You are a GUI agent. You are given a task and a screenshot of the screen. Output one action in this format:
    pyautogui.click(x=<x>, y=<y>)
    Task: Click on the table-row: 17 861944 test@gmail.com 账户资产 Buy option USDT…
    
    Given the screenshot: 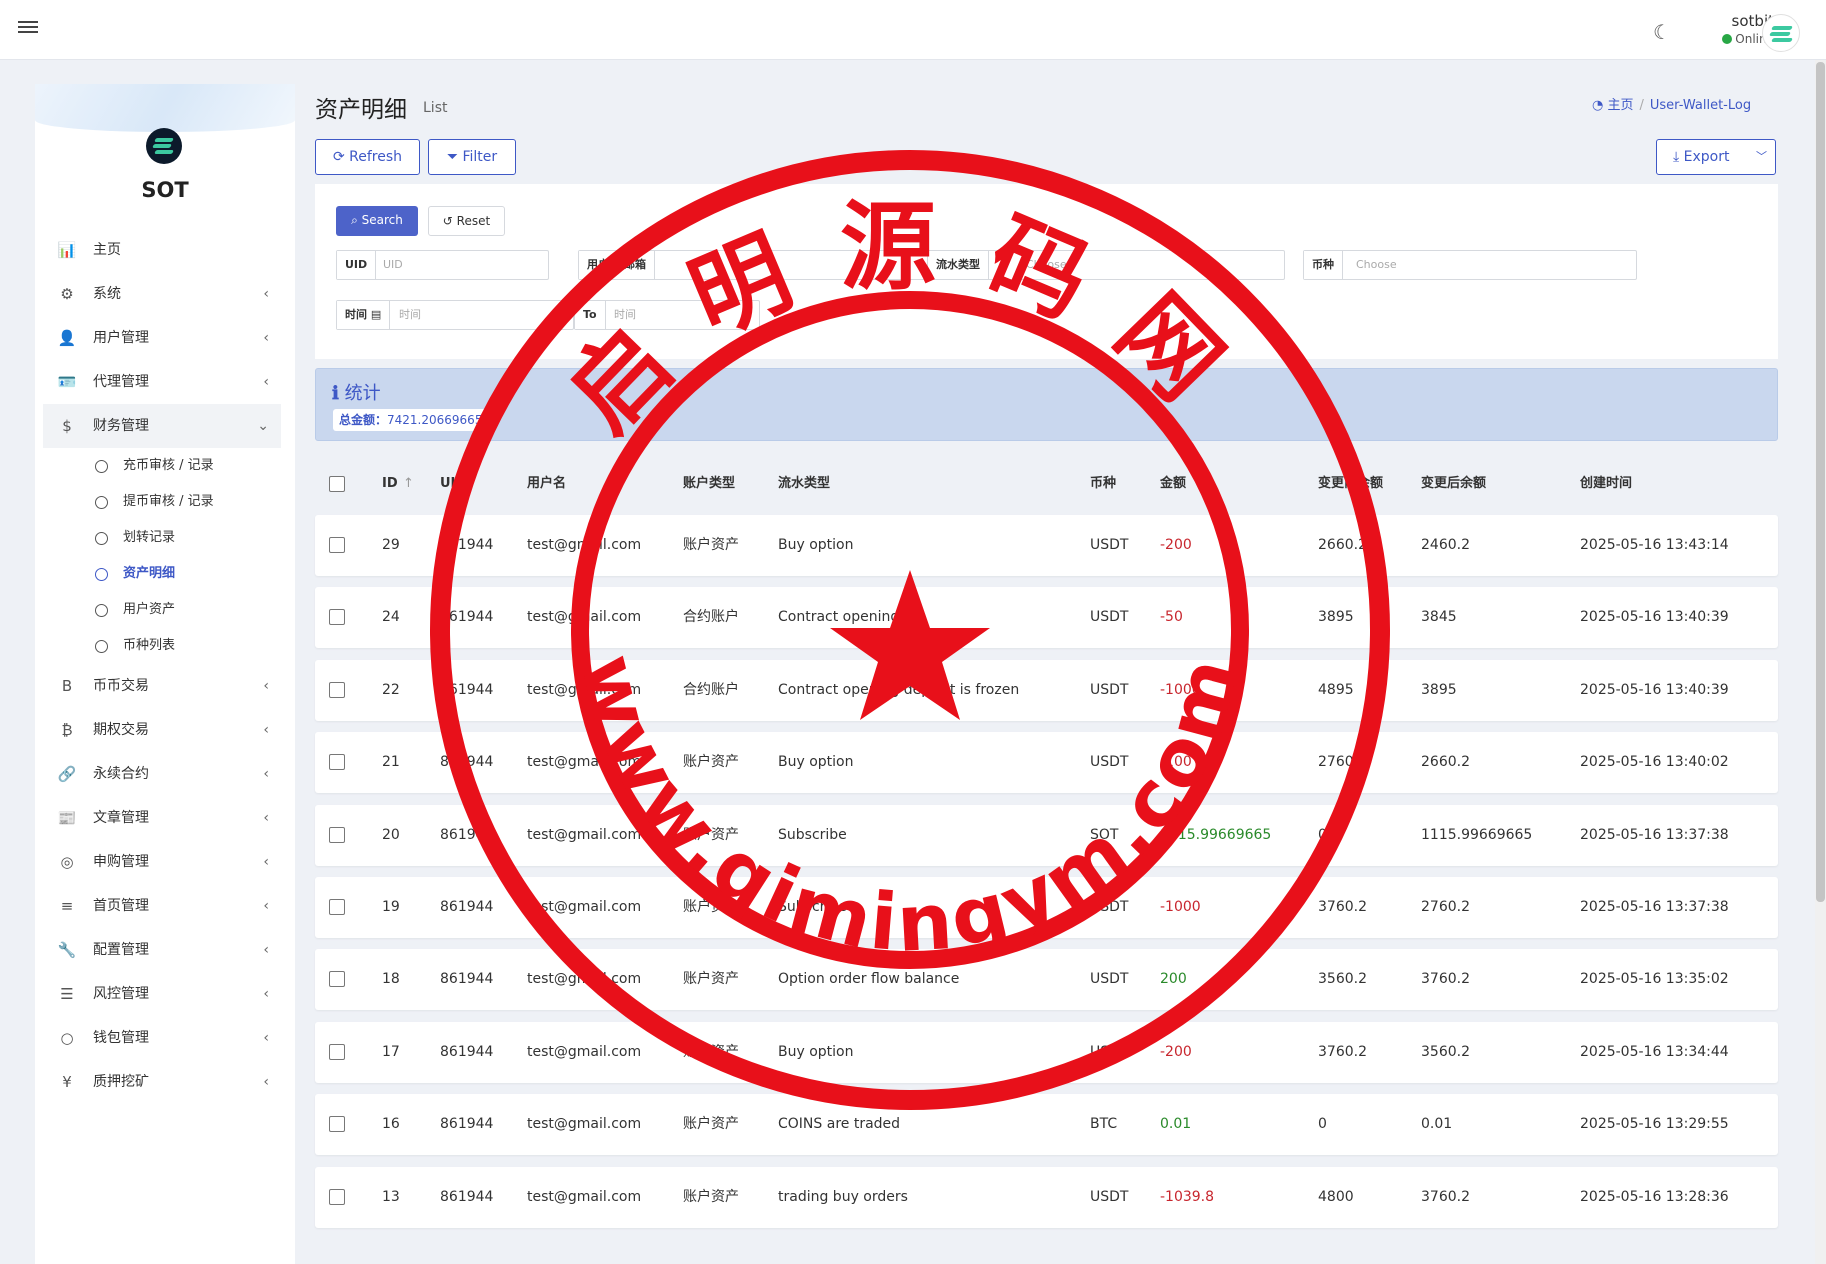 What is the action you would take?
    pyautogui.click(x=1046, y=1052)
    